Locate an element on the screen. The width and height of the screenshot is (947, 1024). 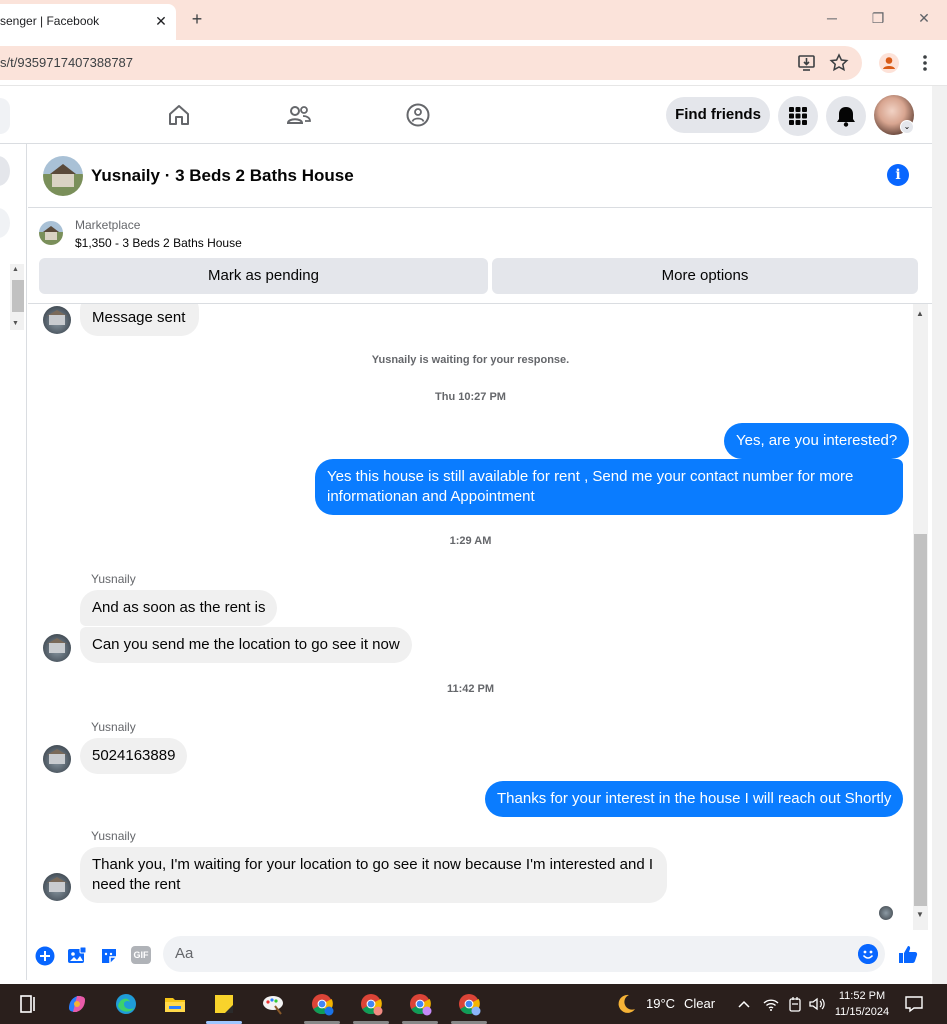
photo-icon is located at coordinates (77, 956).